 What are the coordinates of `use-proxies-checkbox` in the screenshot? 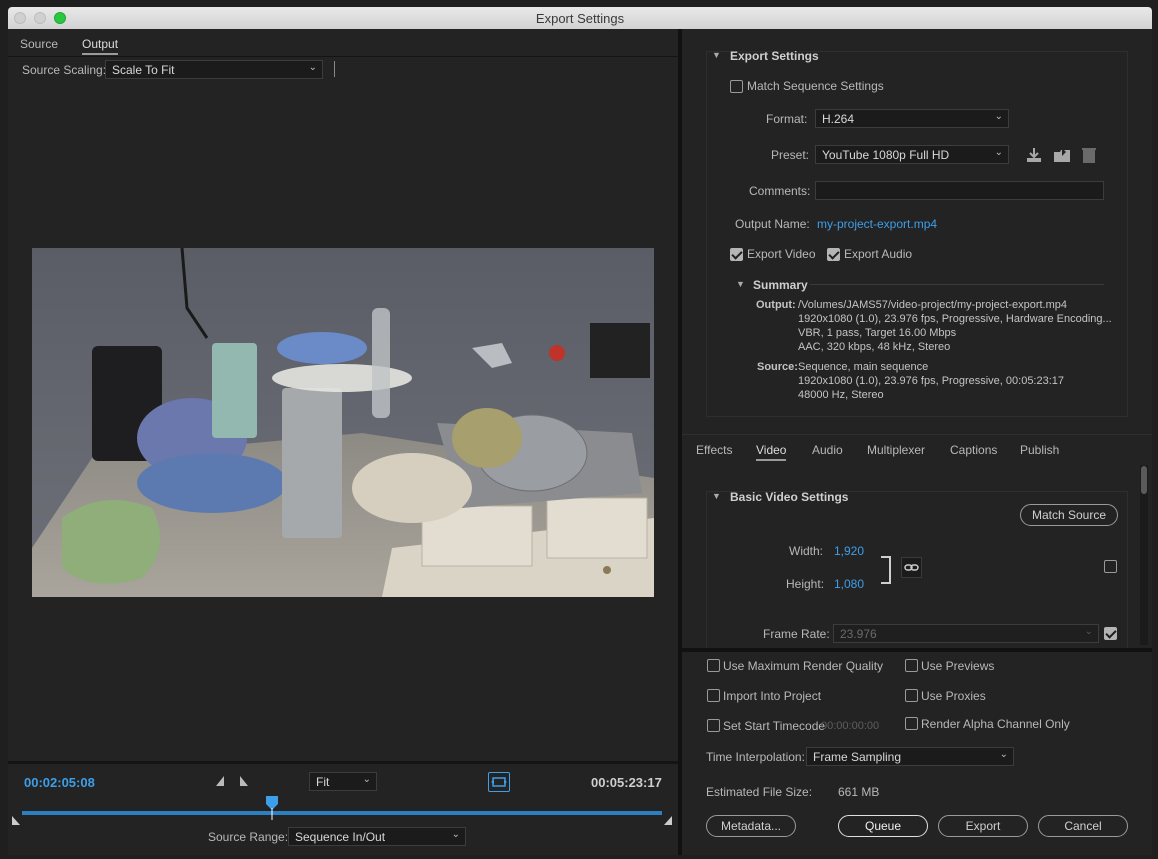 It's located at (911, 695).